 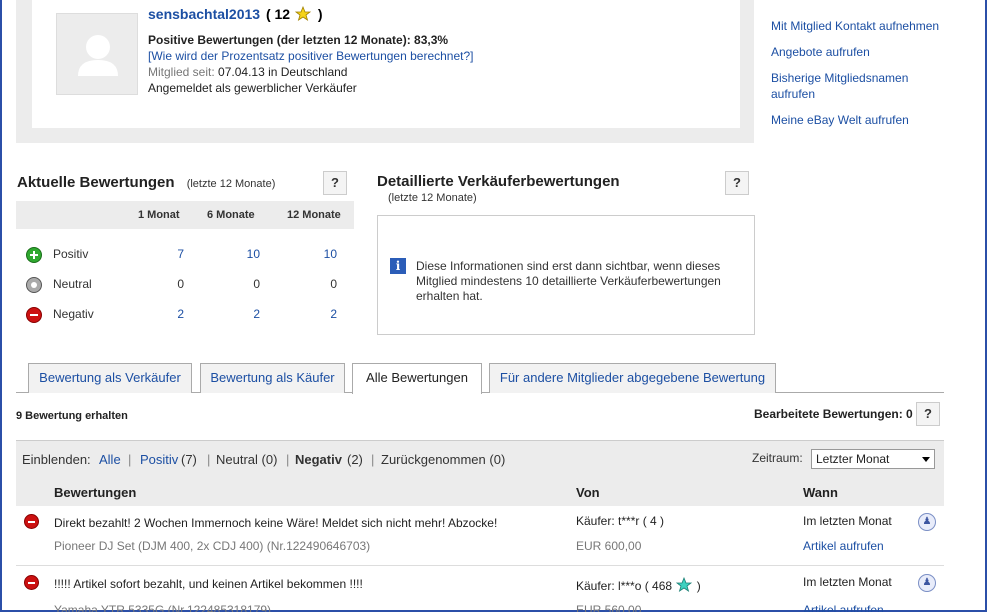 I want to click on feedback-score: ( 12, so click(x=278, y=14).